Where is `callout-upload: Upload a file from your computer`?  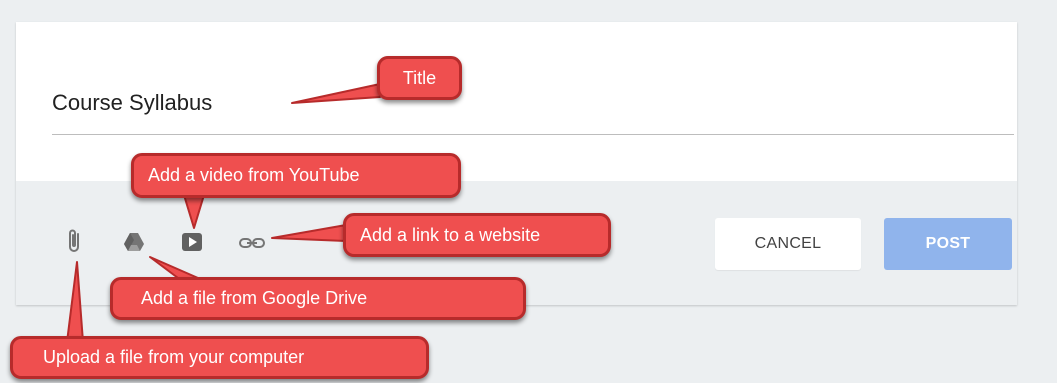 callout-upload: Upload a file from your computer is located at coordinates (219, 357).